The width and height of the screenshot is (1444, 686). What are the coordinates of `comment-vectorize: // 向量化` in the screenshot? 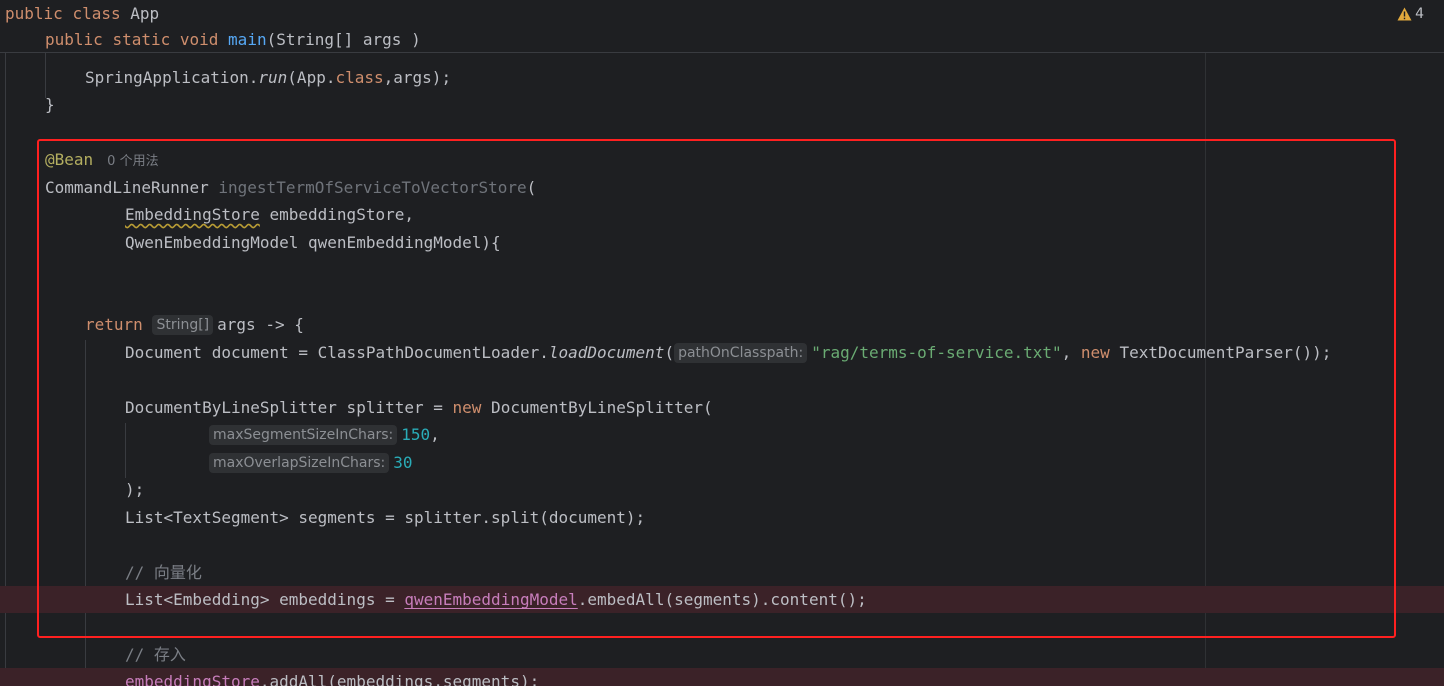 It's located at (163, 572).